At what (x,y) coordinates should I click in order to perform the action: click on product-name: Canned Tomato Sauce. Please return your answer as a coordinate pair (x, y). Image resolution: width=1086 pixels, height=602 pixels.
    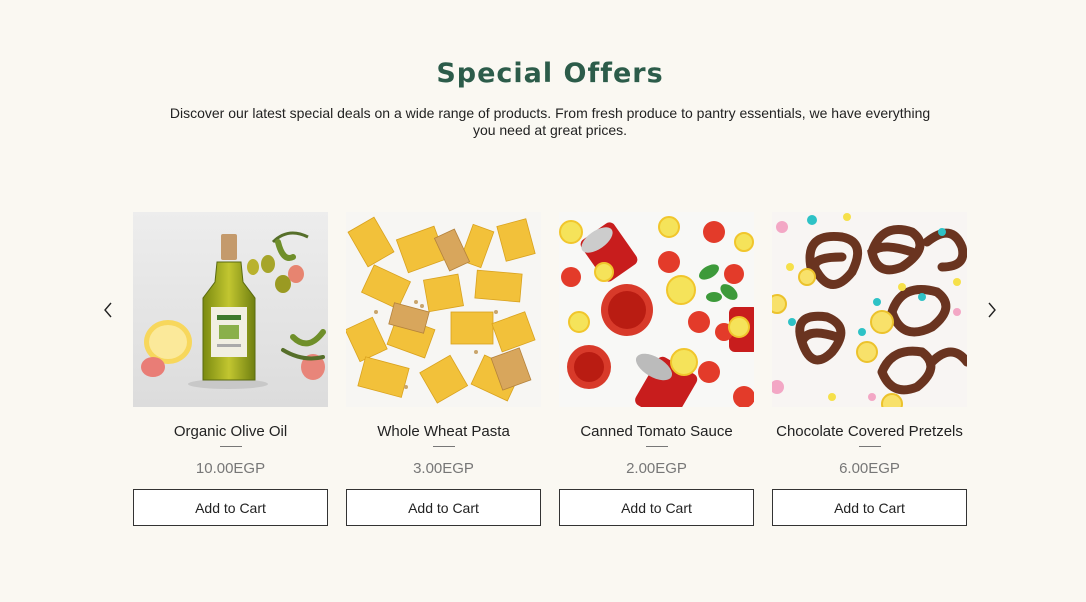
    Looking at the image, I should click on (656, 431).